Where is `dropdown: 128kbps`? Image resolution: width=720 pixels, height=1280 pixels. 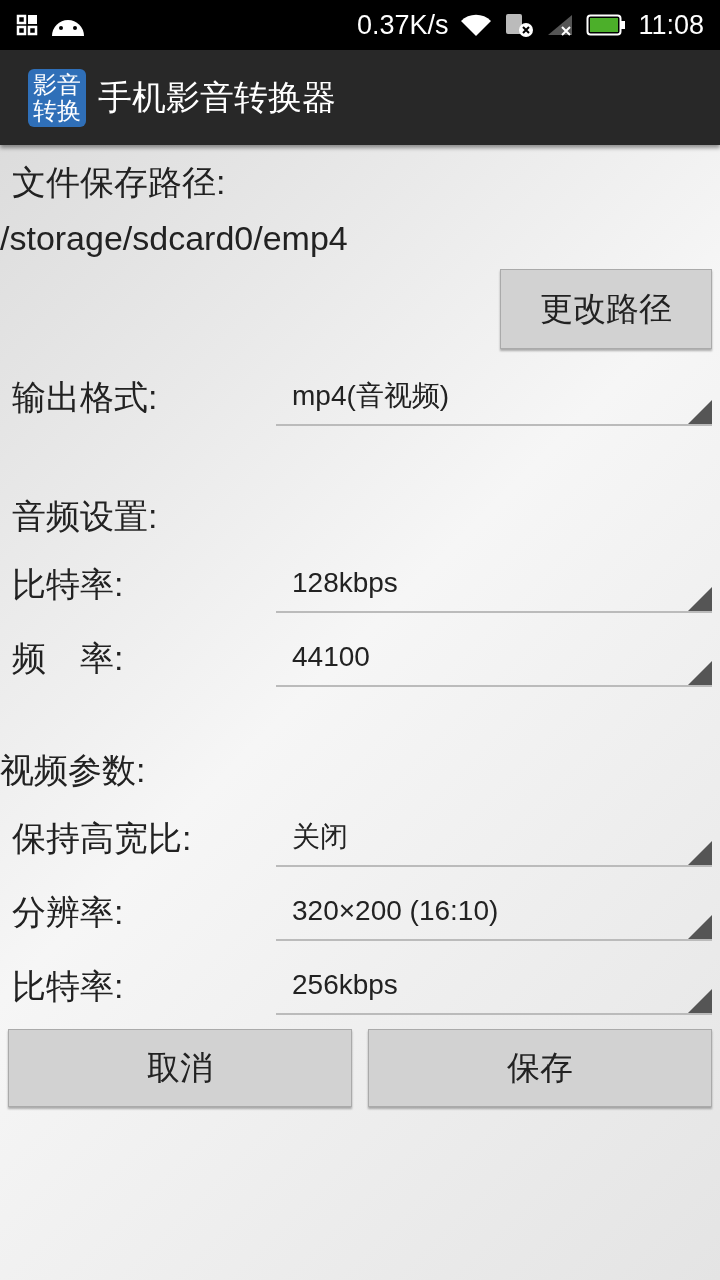 dropdown: 128kbps is located at coordinates (494, 584).